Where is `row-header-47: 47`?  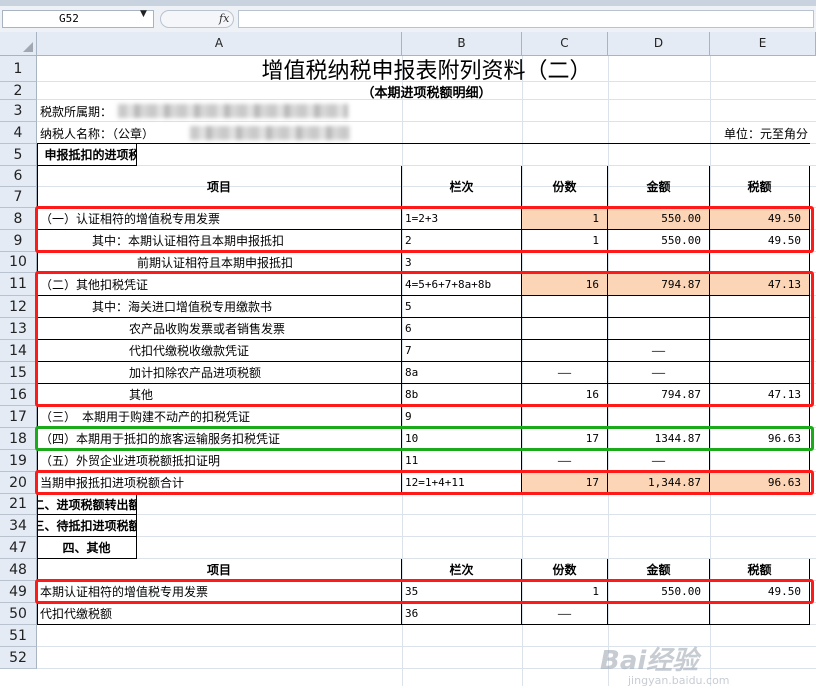
row-header-47: 47 is located at coordinates (18, 548).